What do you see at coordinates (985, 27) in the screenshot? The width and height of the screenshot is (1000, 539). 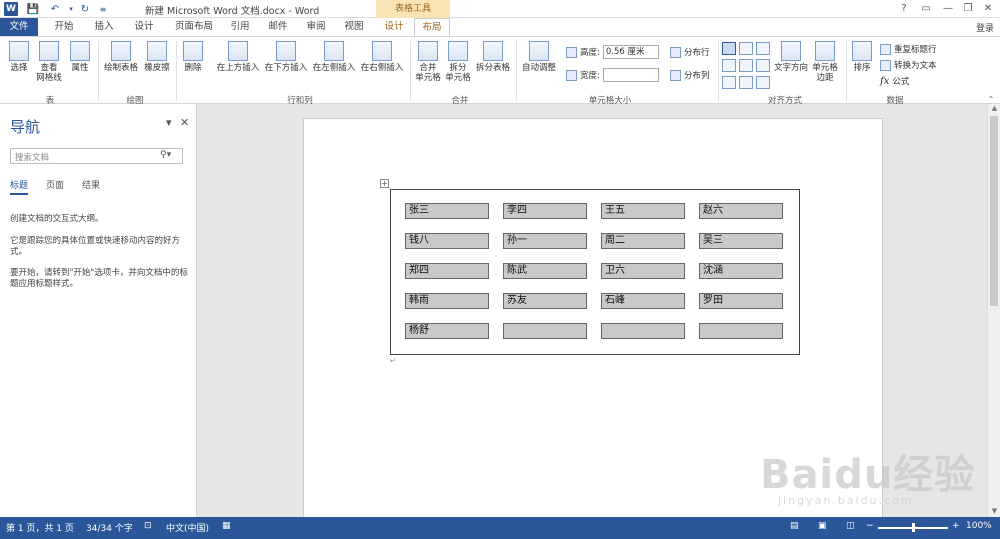 I see `login-link: 登录` at bounding box center [985, 27].